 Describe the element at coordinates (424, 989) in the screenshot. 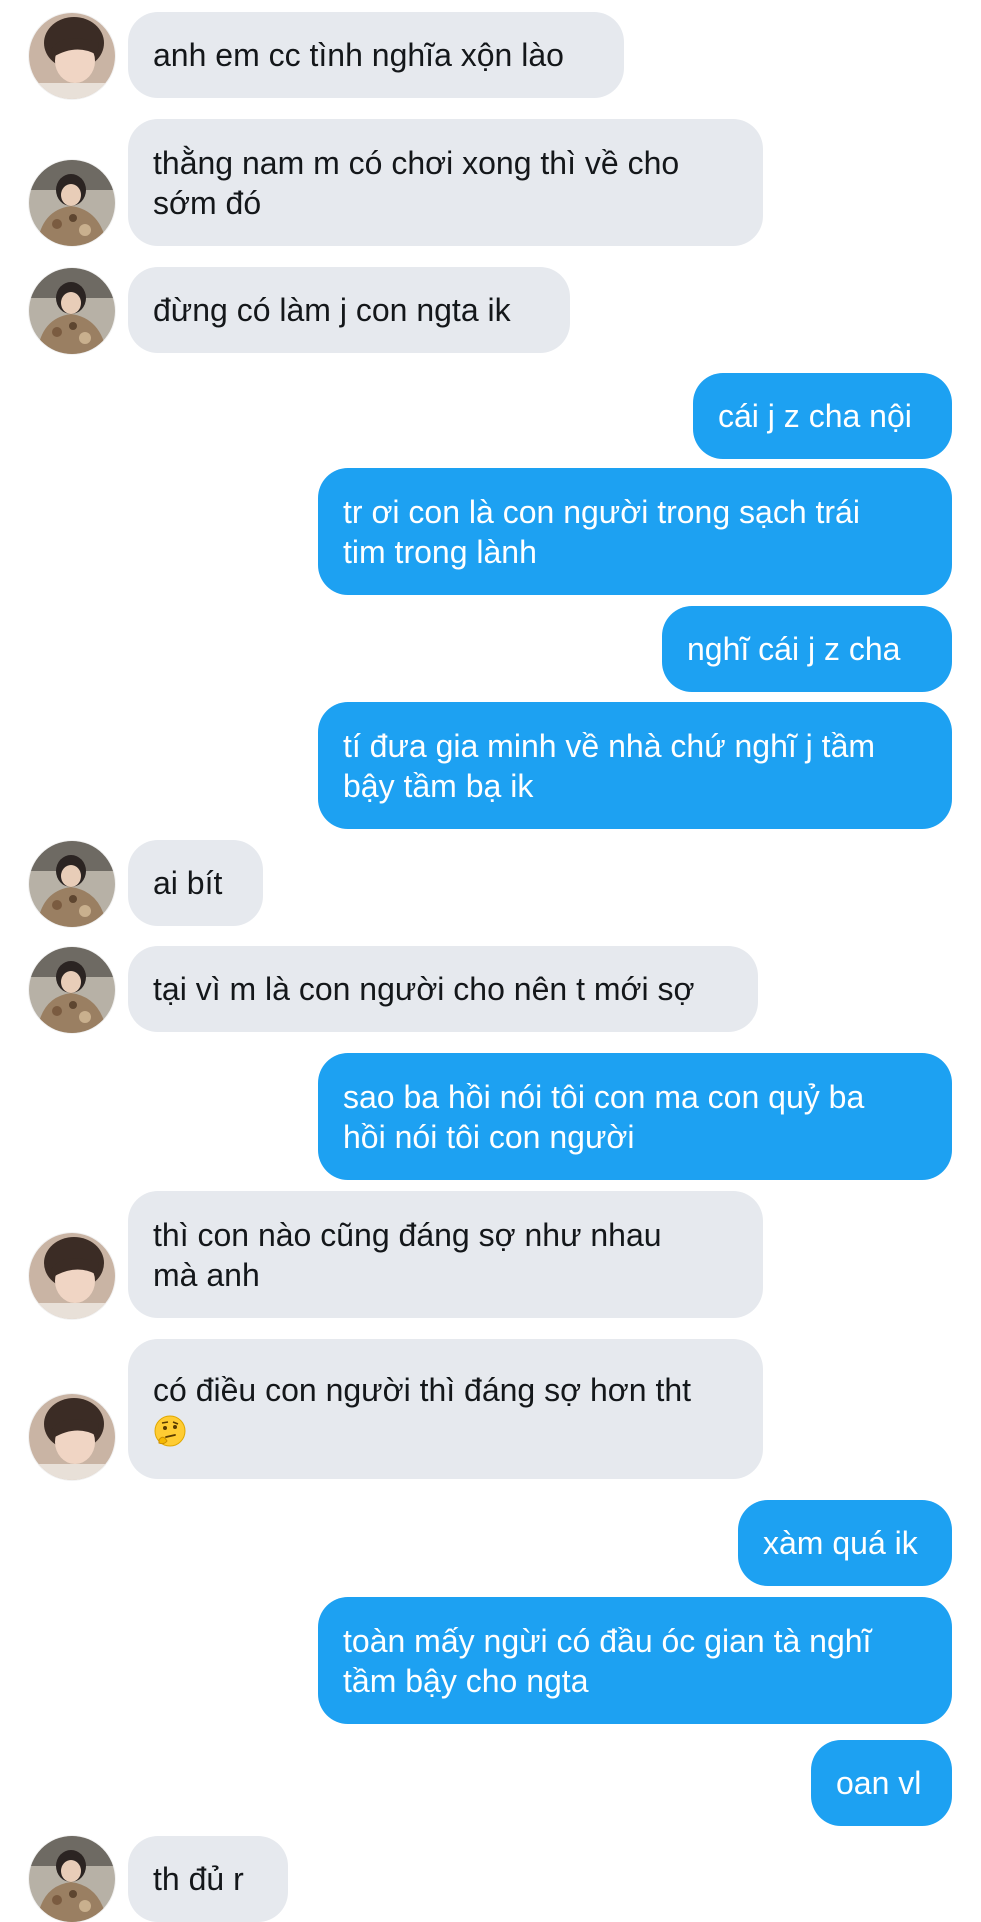

I see `message-text: tại vì m là con người cho nên t mới sợ` at that location.